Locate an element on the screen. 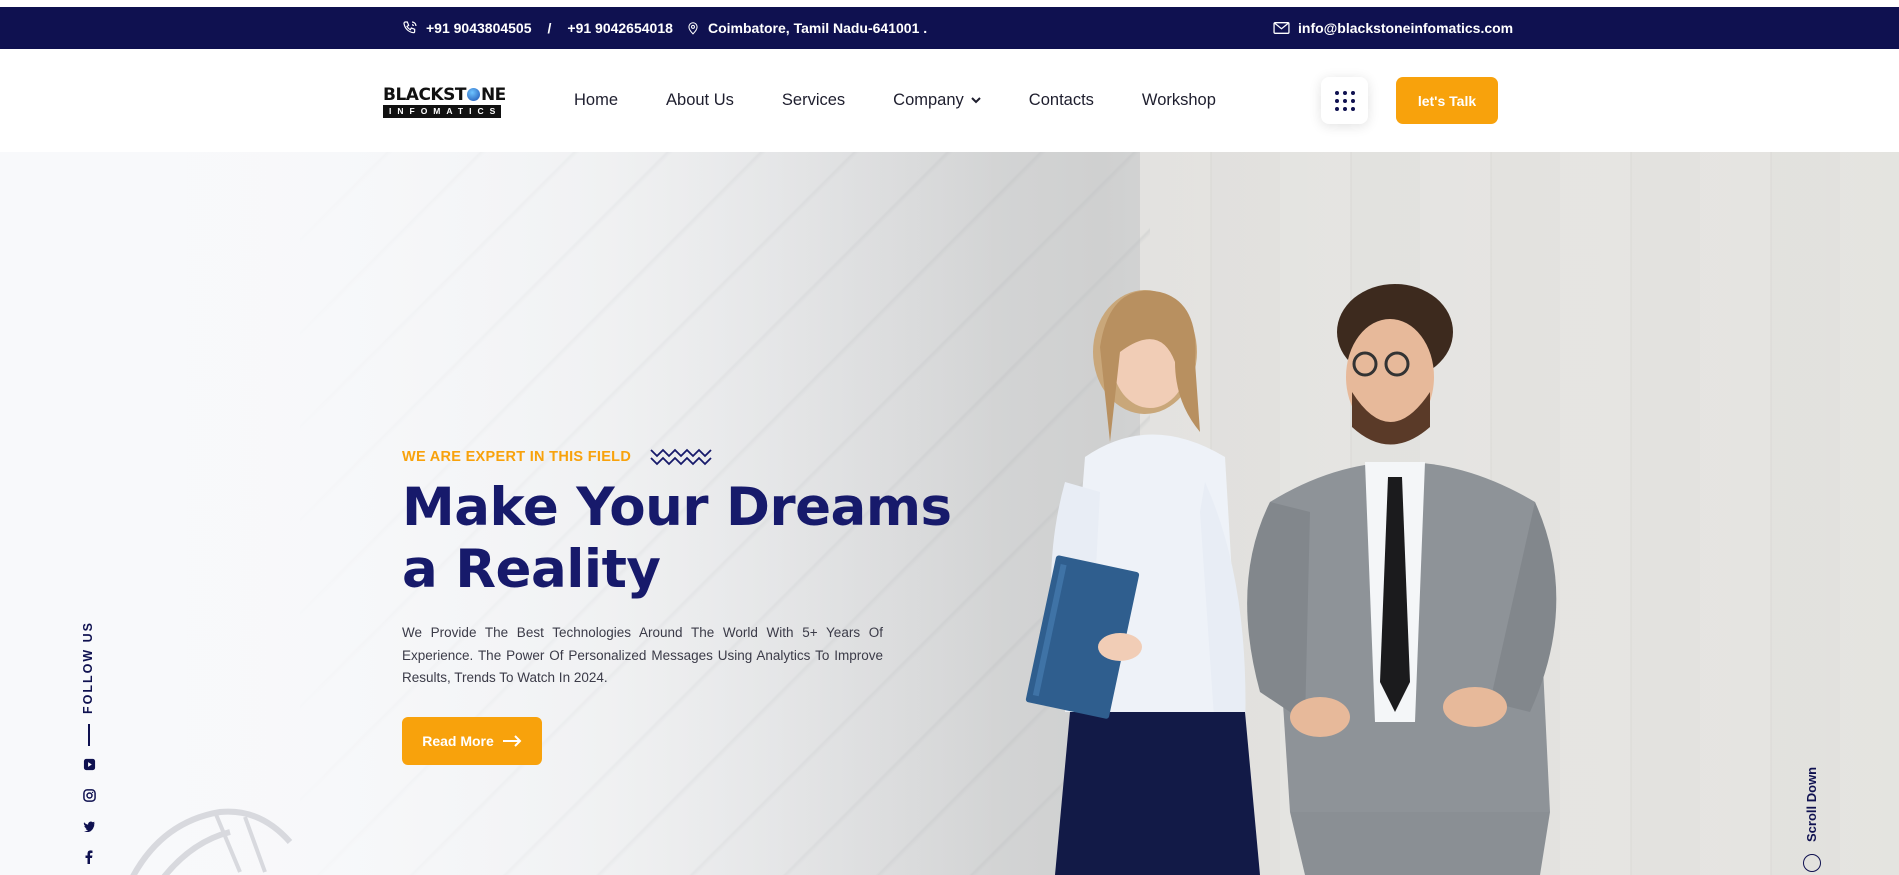 The width and height of the screenshot is (1899, 875). address-text: Coimbatore, Tamil Nadu-641001 . is located at coordinates (818, 28).